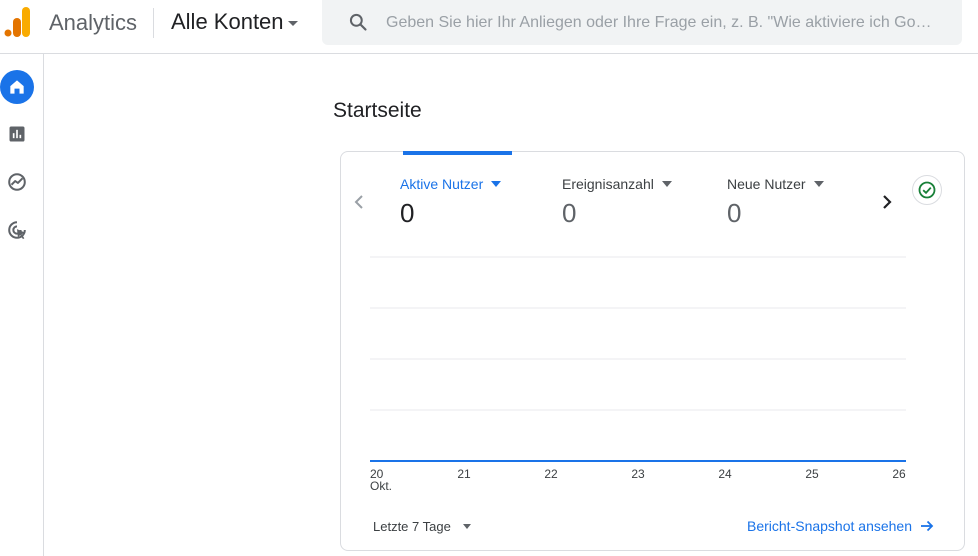  I want to click on nav-reports, so click(17, 134).